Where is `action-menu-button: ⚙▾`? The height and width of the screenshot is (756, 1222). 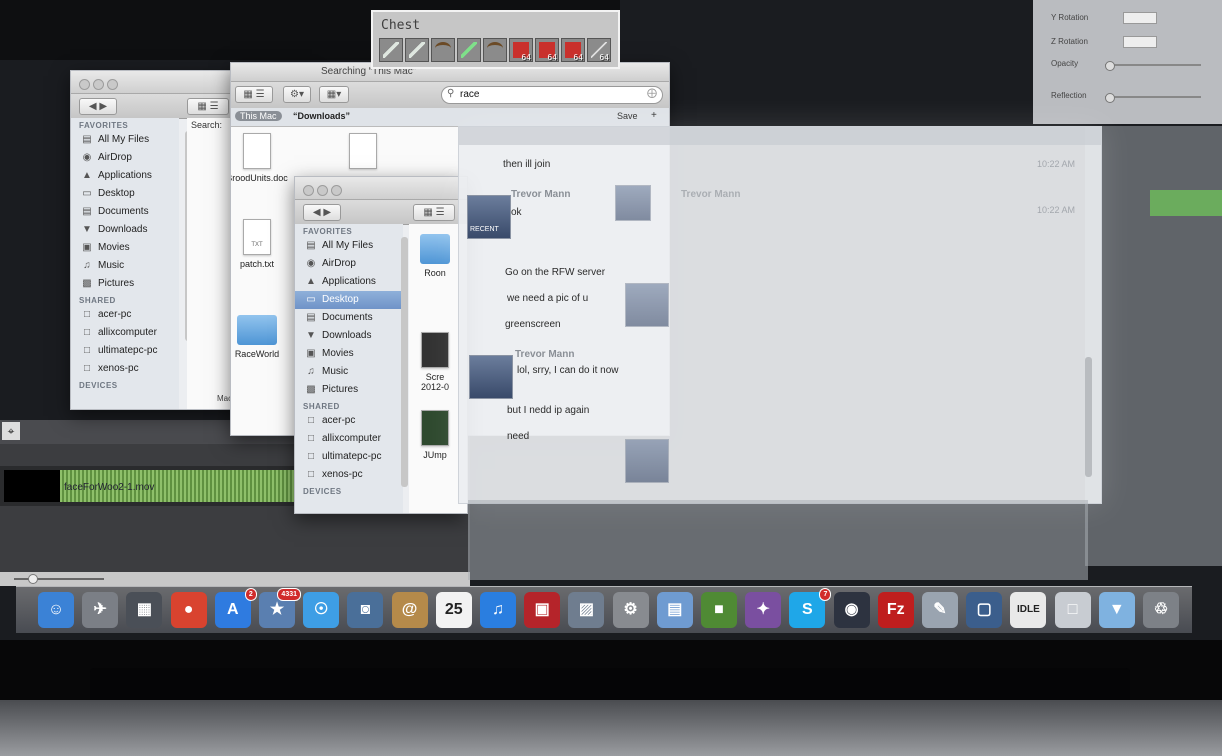
action-menu-button: ⚙▾ is located at coordinates (297, 94).